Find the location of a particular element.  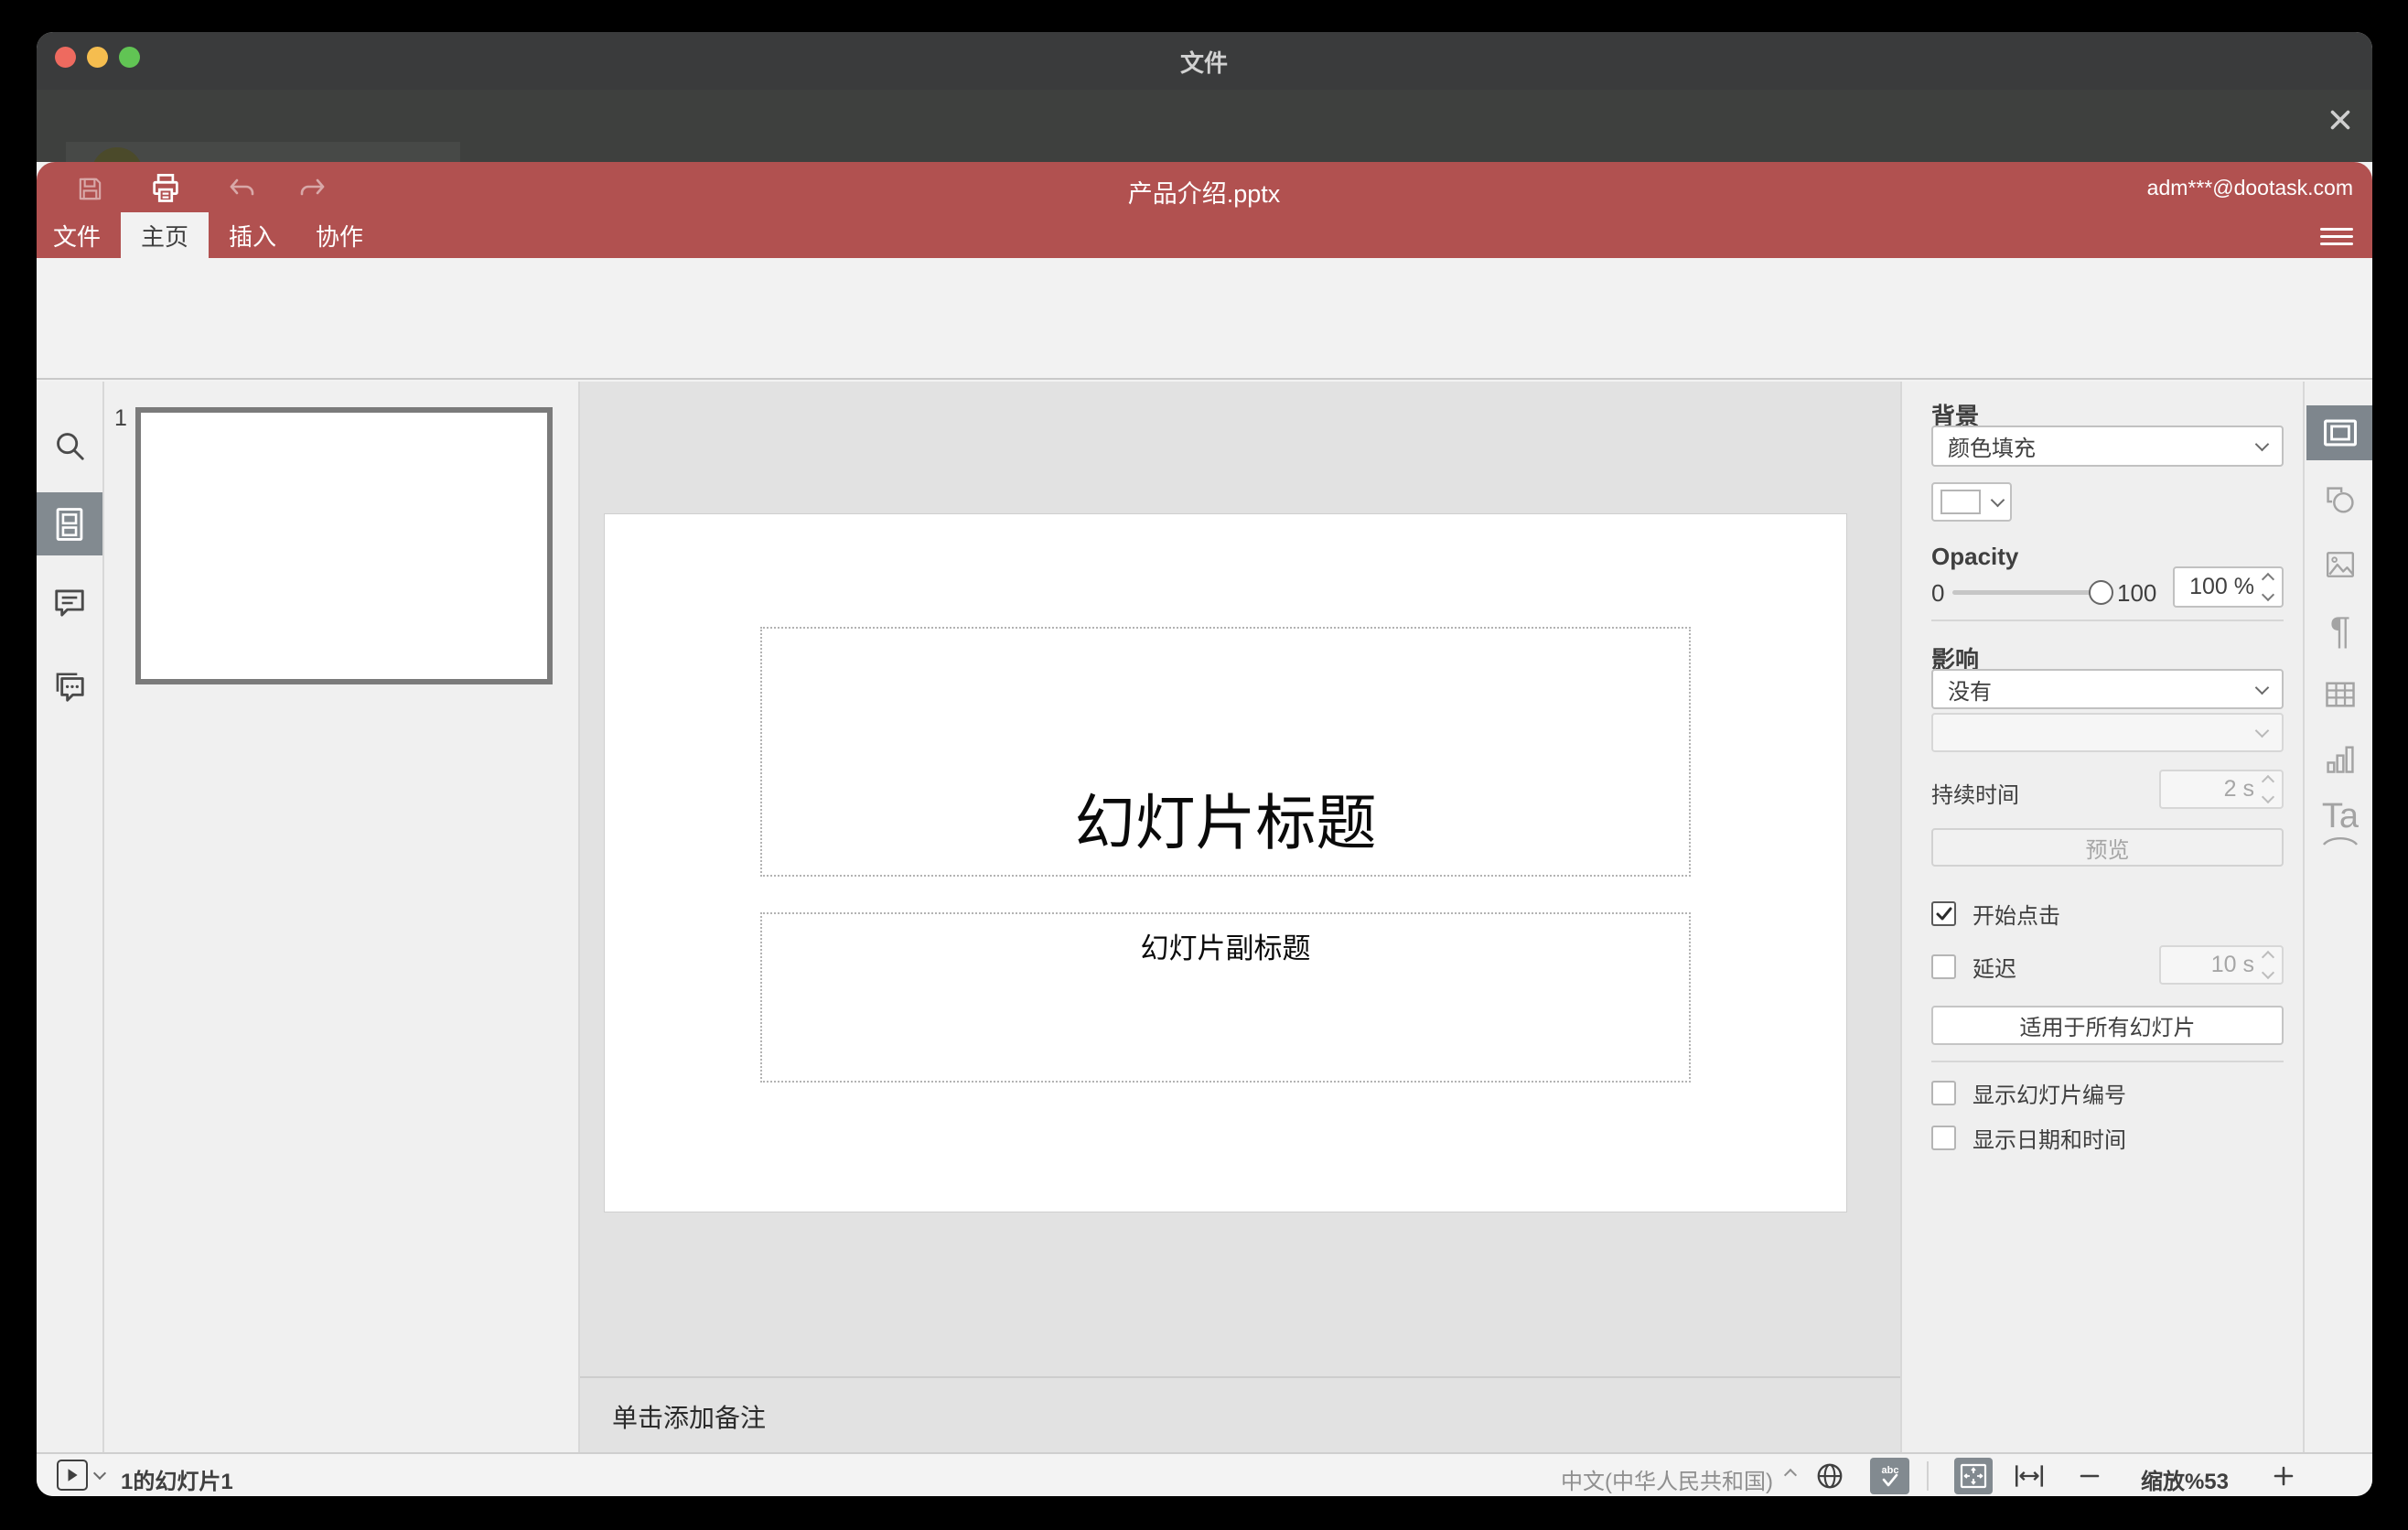

image-settings-icon is located at coordinates (2340, 564).